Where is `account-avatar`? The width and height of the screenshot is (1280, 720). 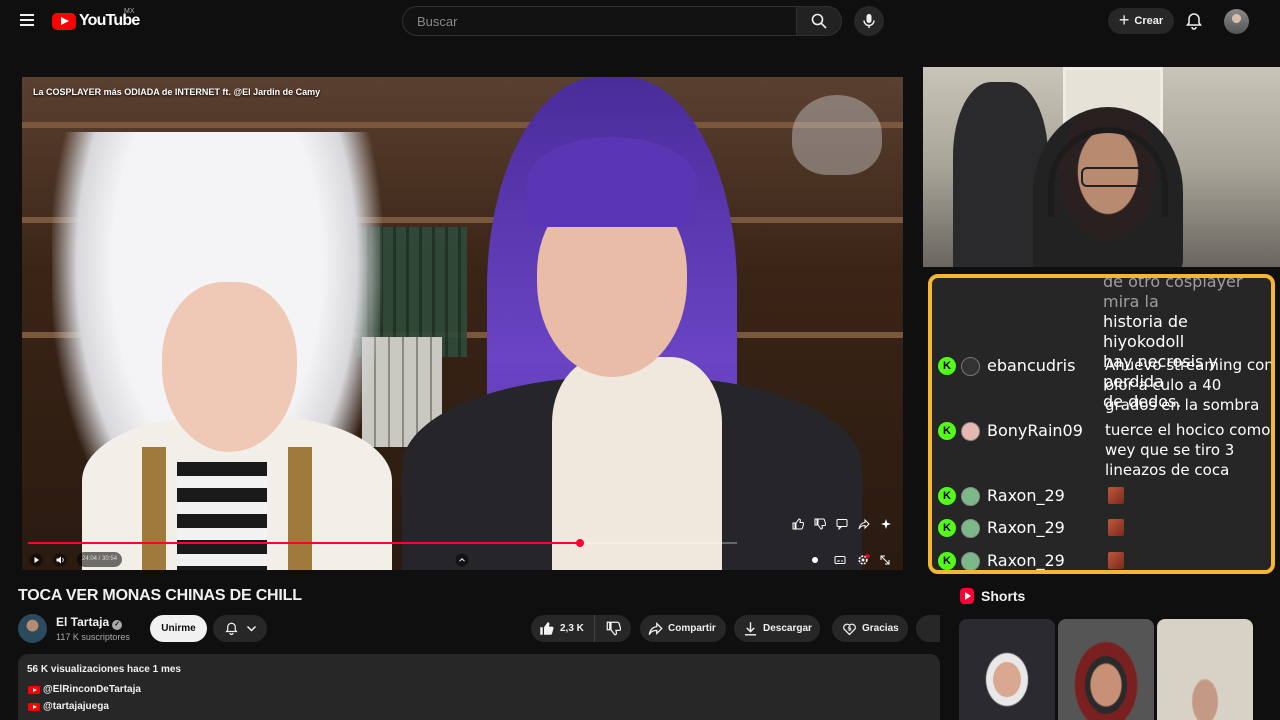
account-avatar is located at coordinates (1236, 21).